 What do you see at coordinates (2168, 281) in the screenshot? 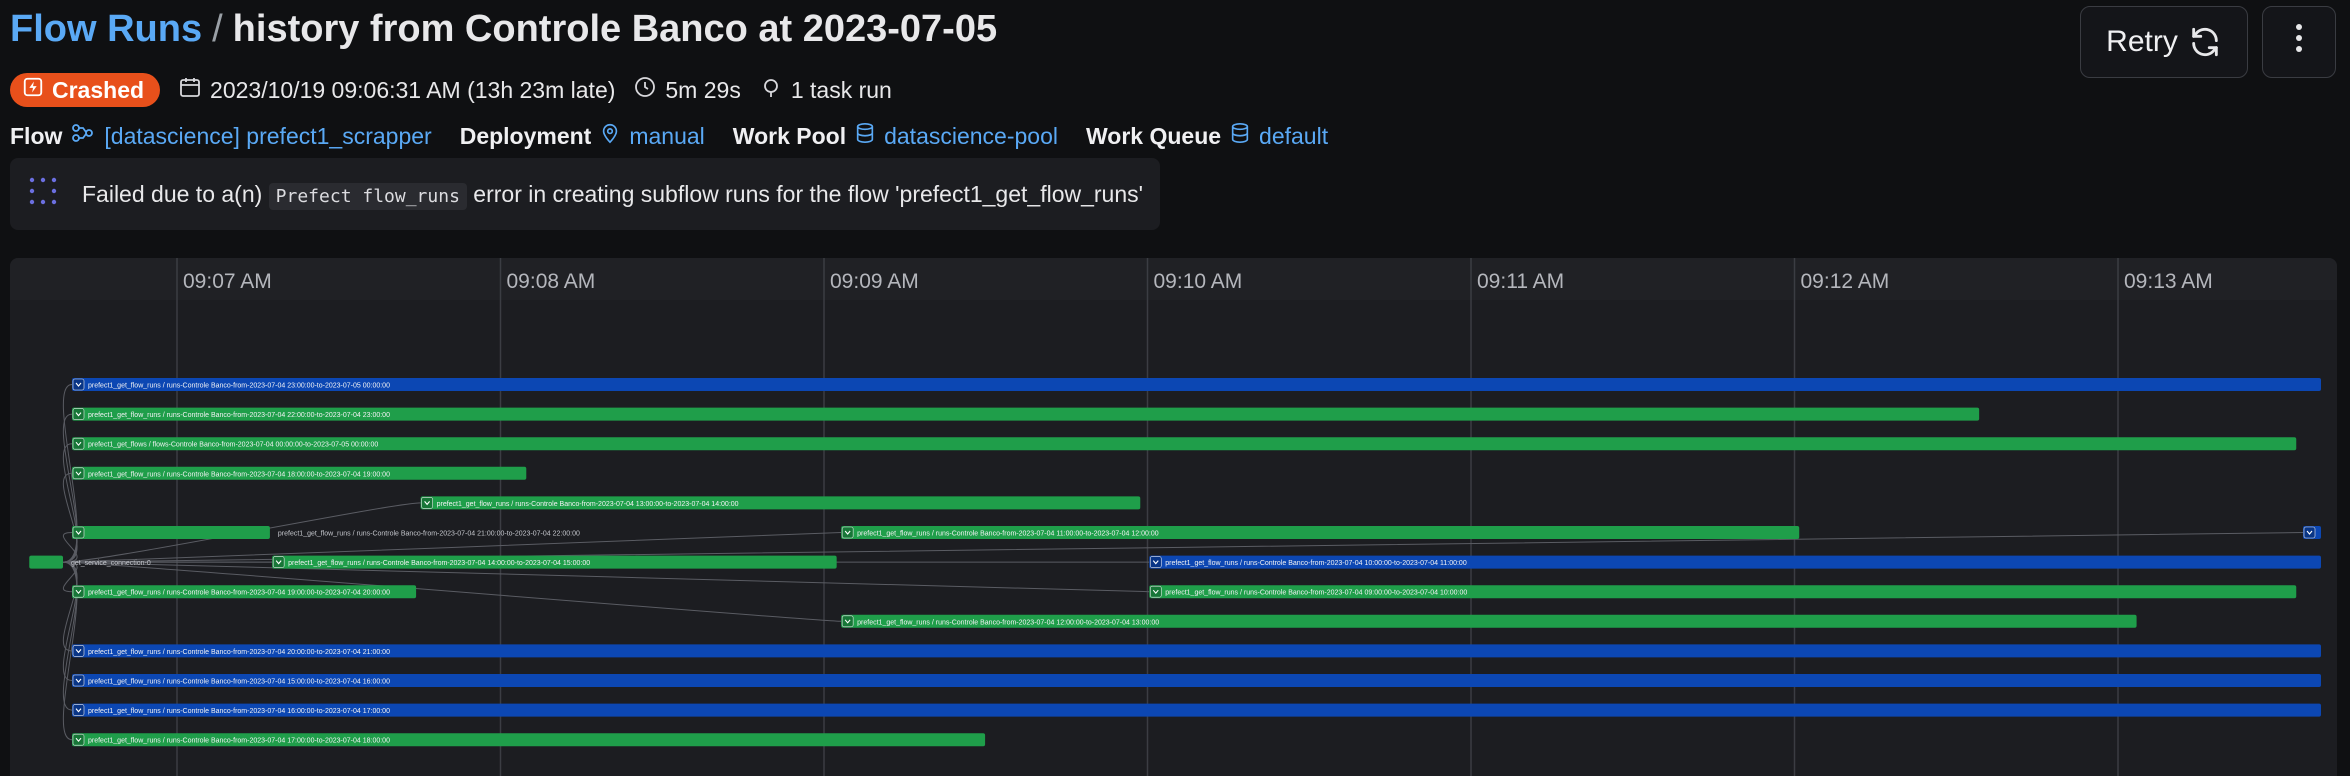
I see `timeline-tick-label: 09:13 AM` at bounding box center [2168, 281].